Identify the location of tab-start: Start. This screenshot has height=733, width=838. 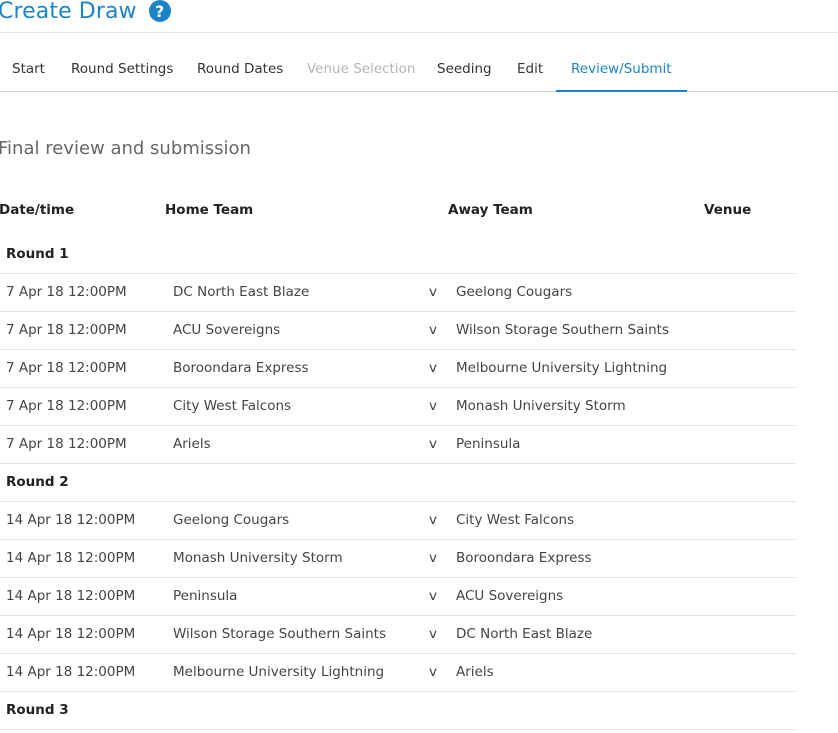
(28, 69).